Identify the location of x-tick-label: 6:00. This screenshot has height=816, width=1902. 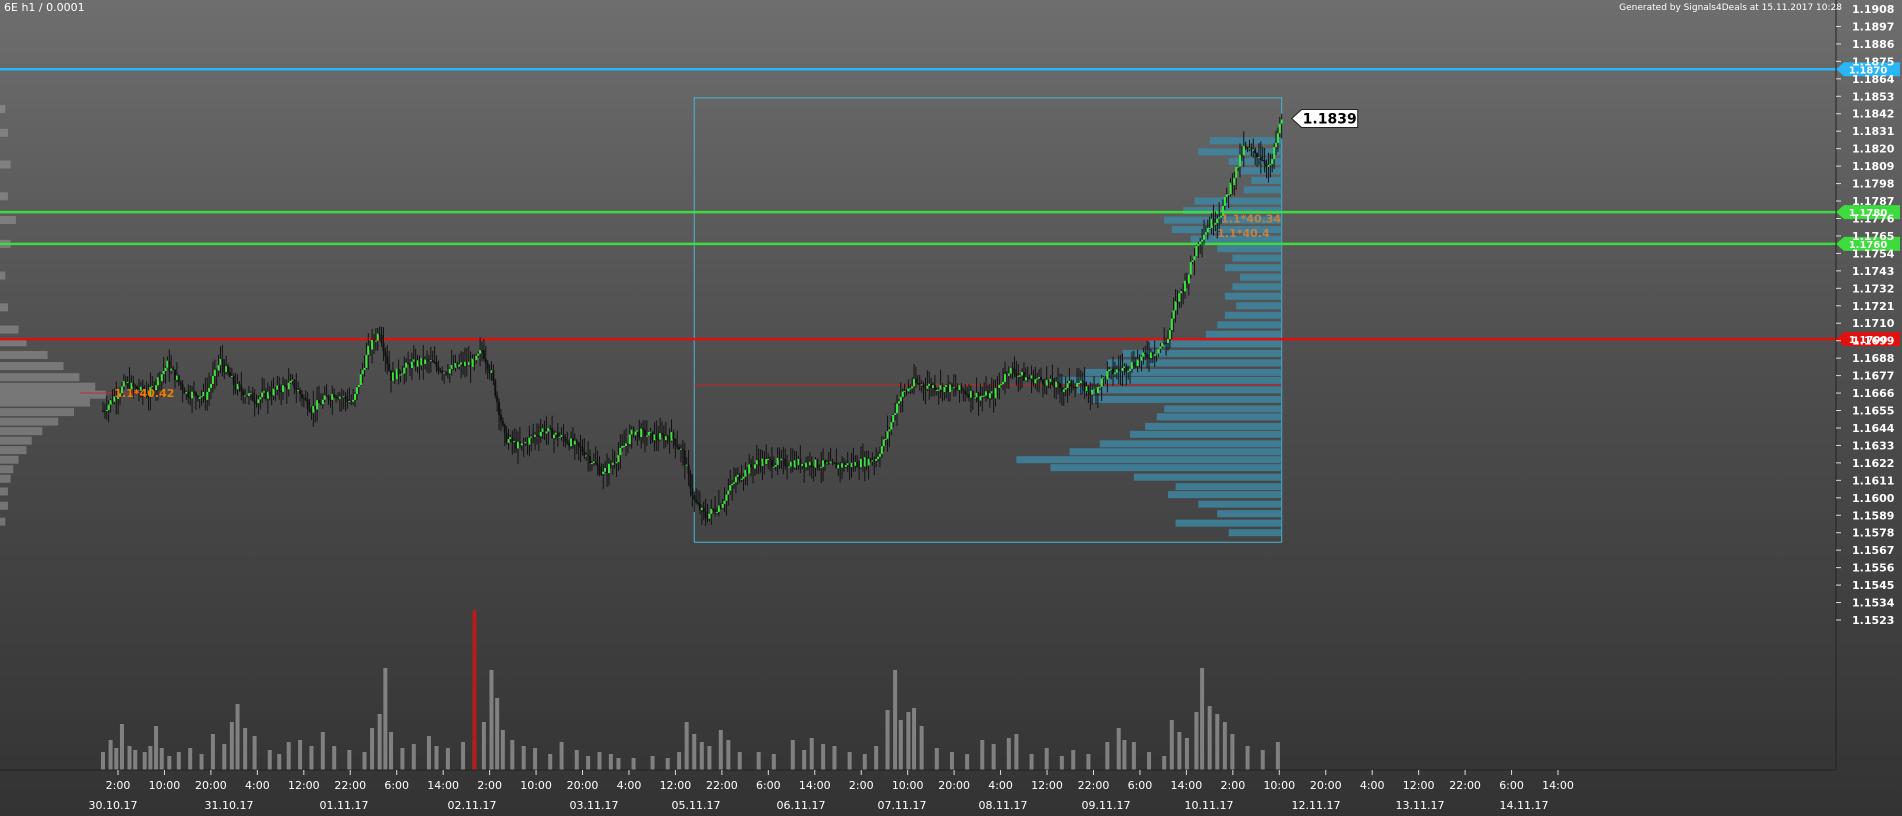
(1511, 785).